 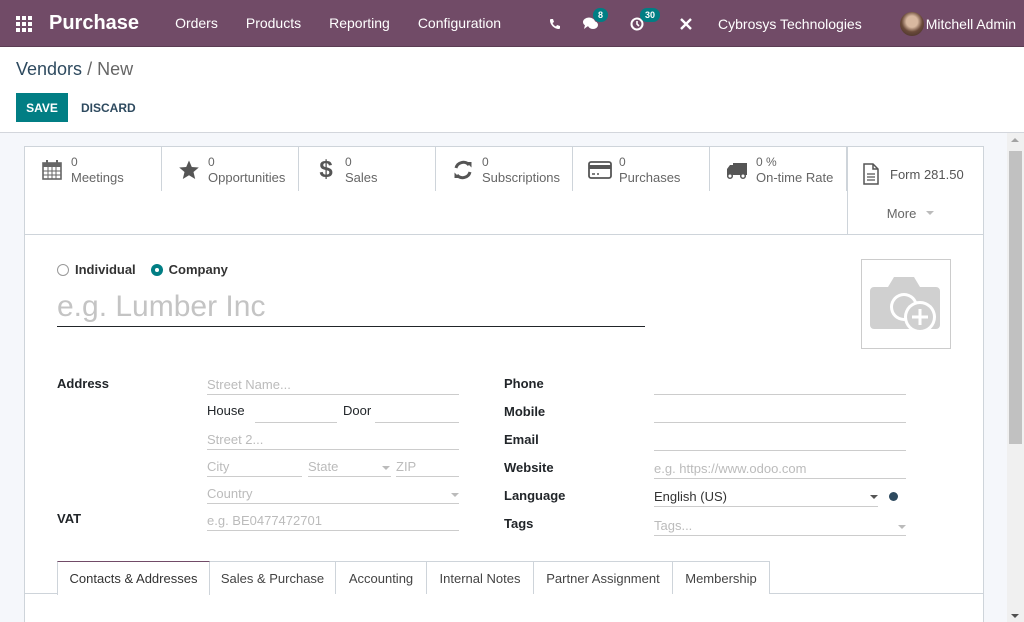 I want to click on company-type-radio: Individual Company, so click(x=150, y=269).